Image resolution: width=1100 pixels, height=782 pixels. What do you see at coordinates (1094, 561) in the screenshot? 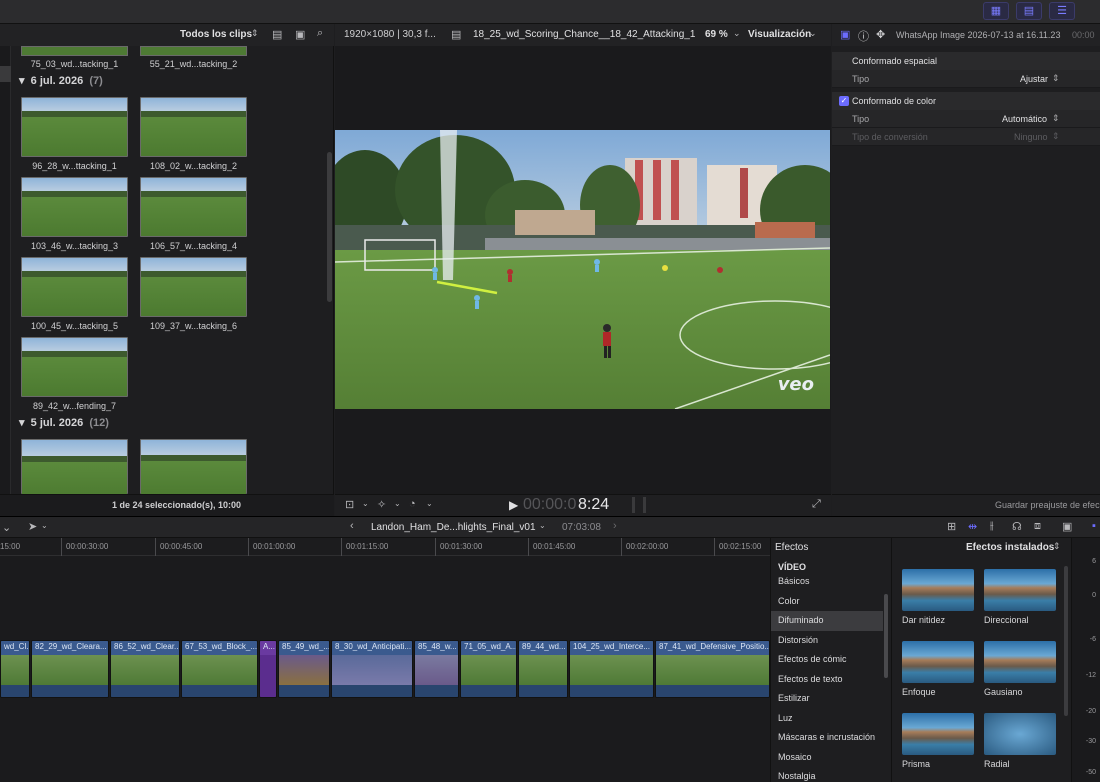
I see `meter-label: 6` at bounding box center [1094, 561].